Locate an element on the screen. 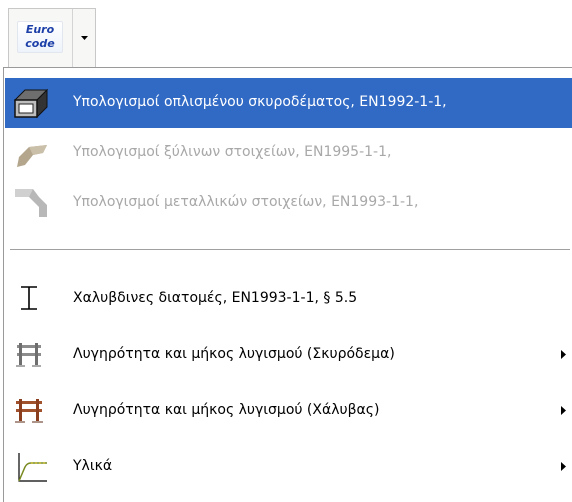 The width and height of the screenshot is (572, 502). timber-beam-icon is located at coordinates (32, 156).